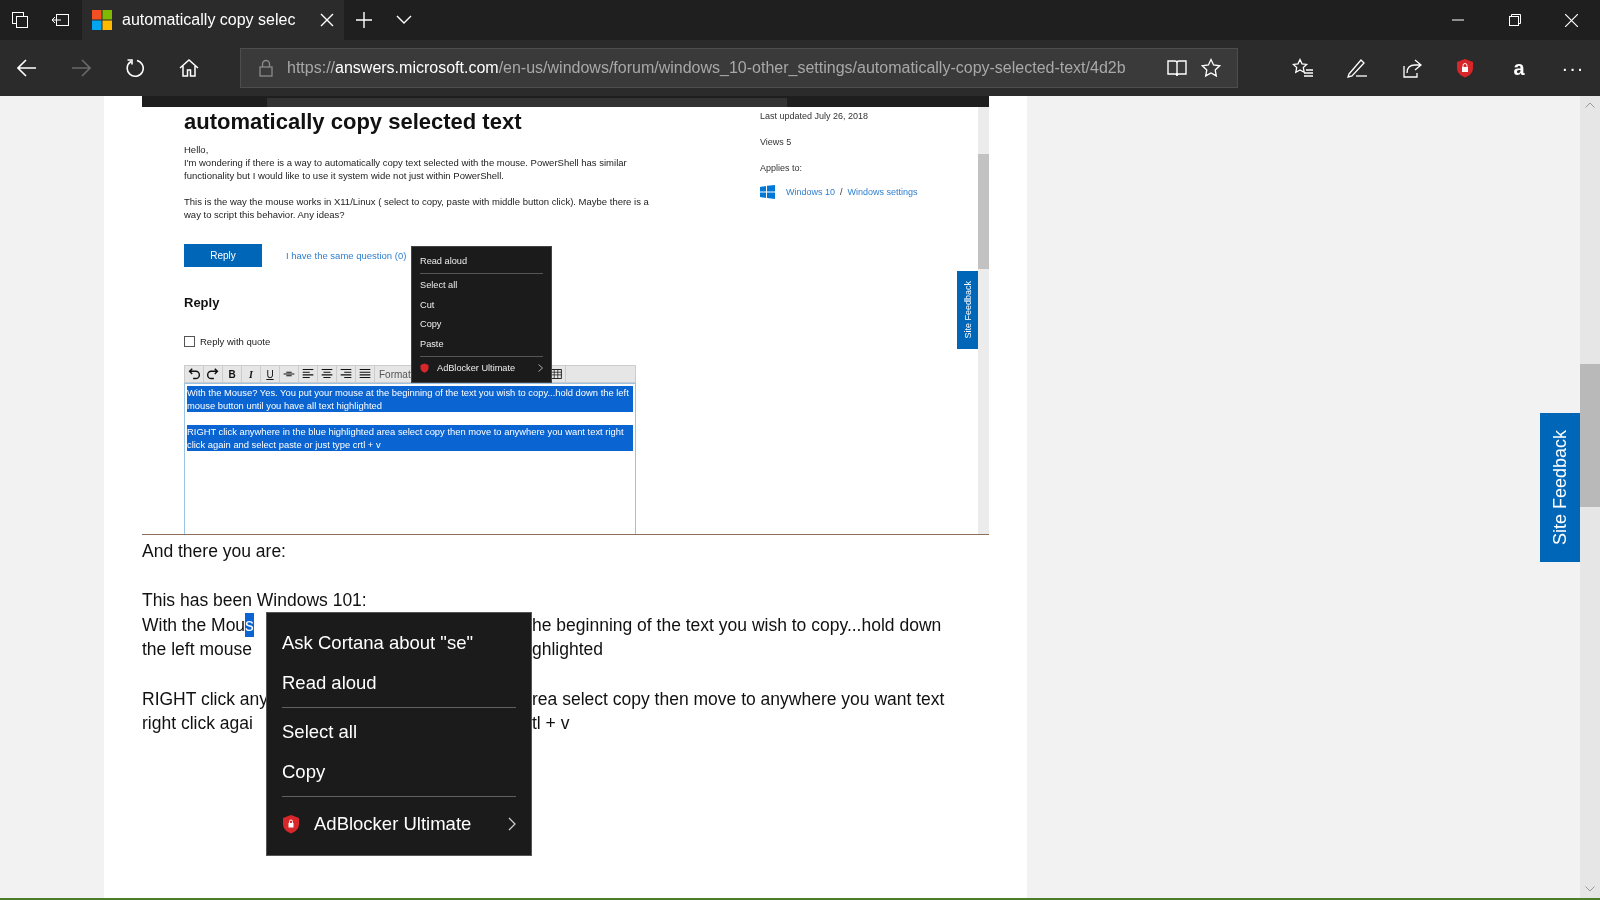 The width and height of the screenshot is (1600, 900). Describe the element at coordinates (251, 374) in the screenshot. I see `format-button: I` at that location.